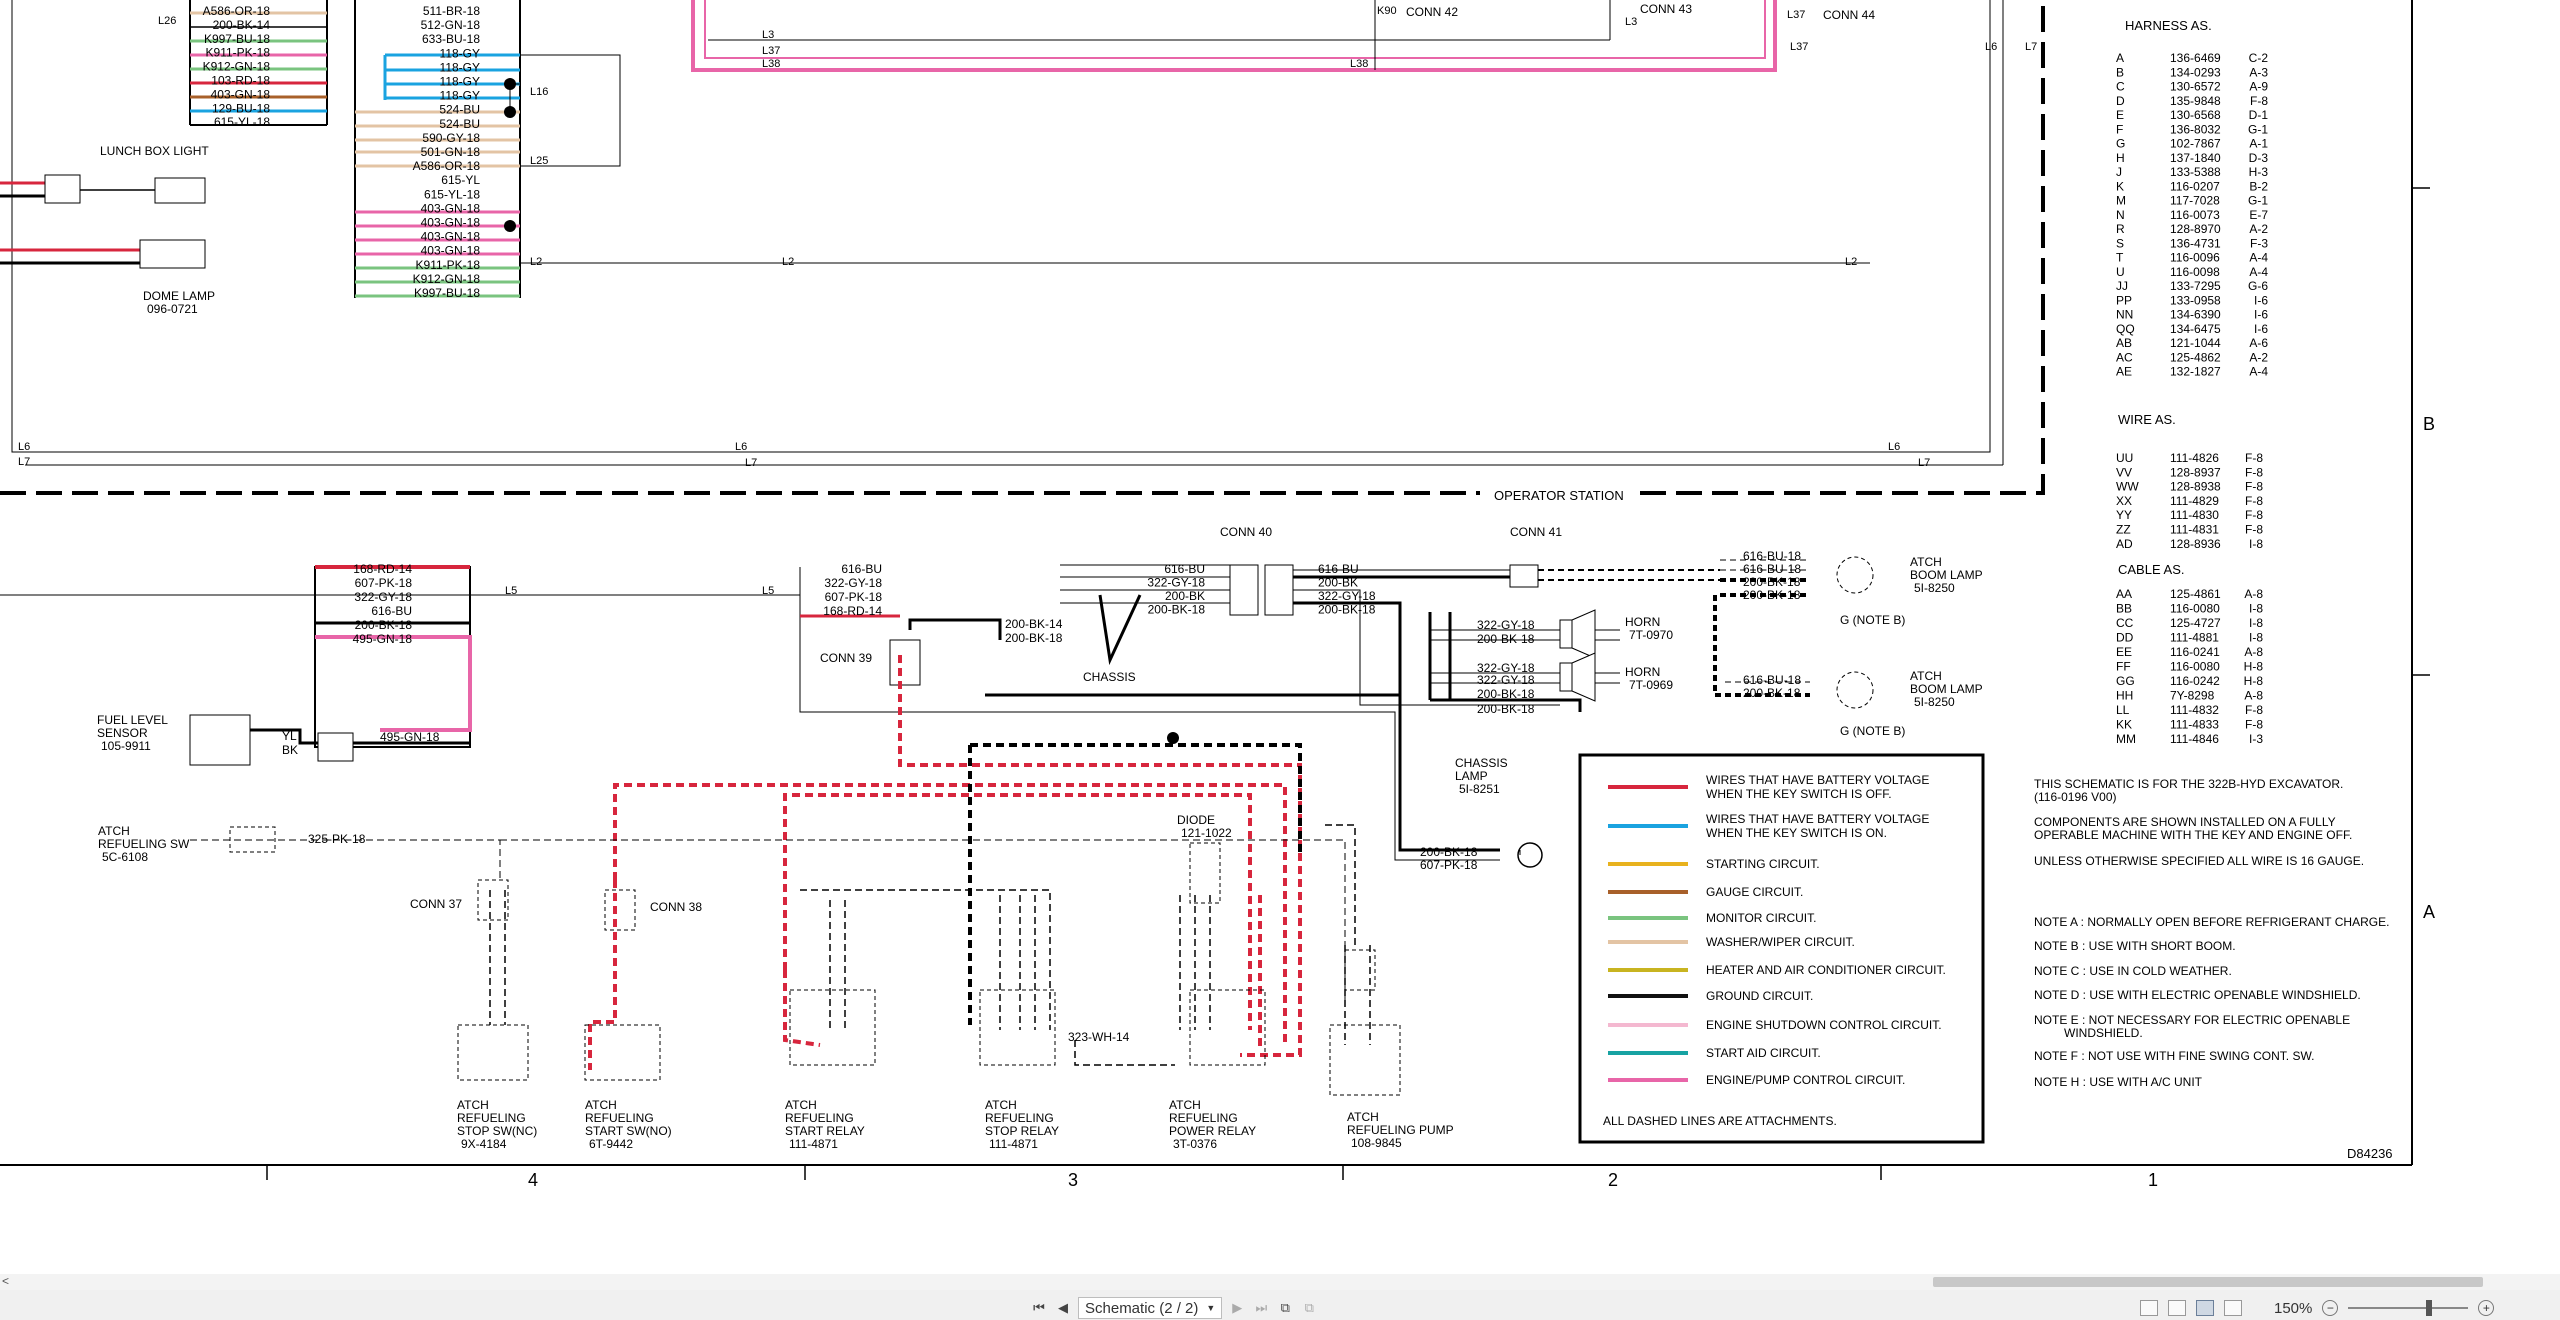 This screenshot has width=2560, height=1320. What do you see at coordinates (1063, 1308) in the screenshot?
I see `previous-page-icon: ◀` at bounding box center [1063, 1308].